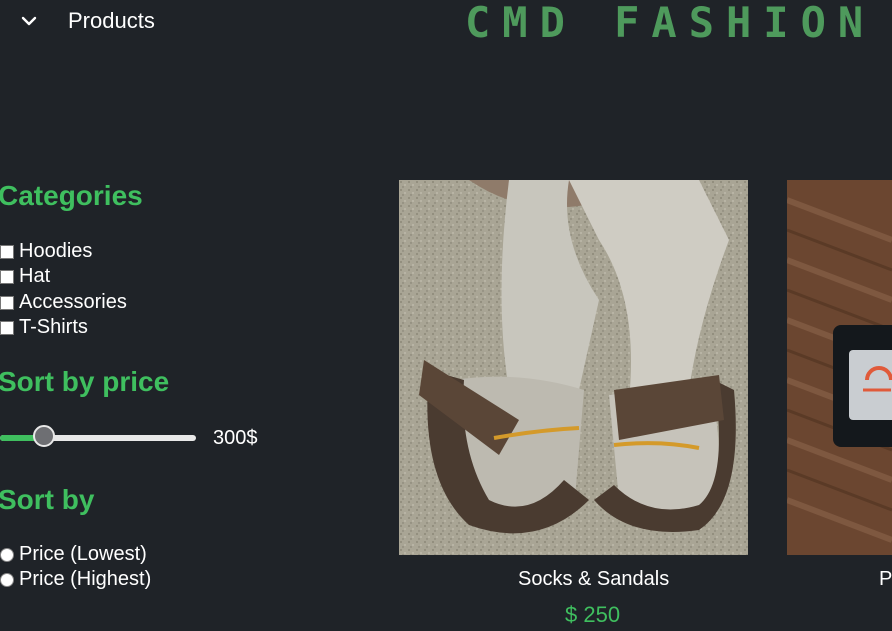 This screenshot has width=892, height=631. Describe the element at coordinates (839, 367) in the screenshot. I see `product-image-partial` at that location.